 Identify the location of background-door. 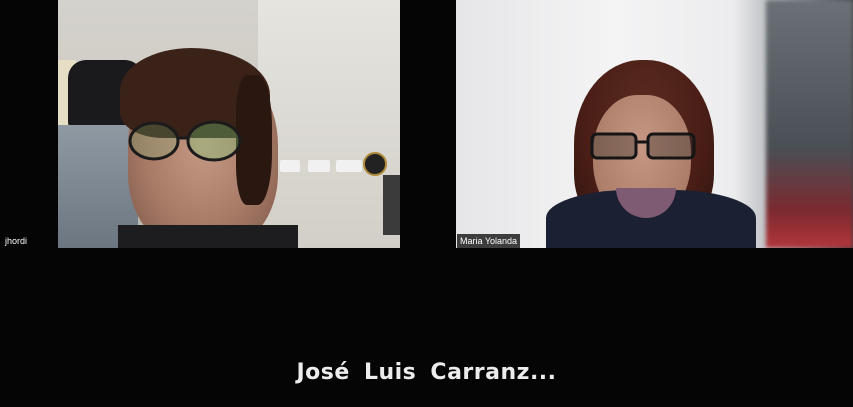
(809, 124).